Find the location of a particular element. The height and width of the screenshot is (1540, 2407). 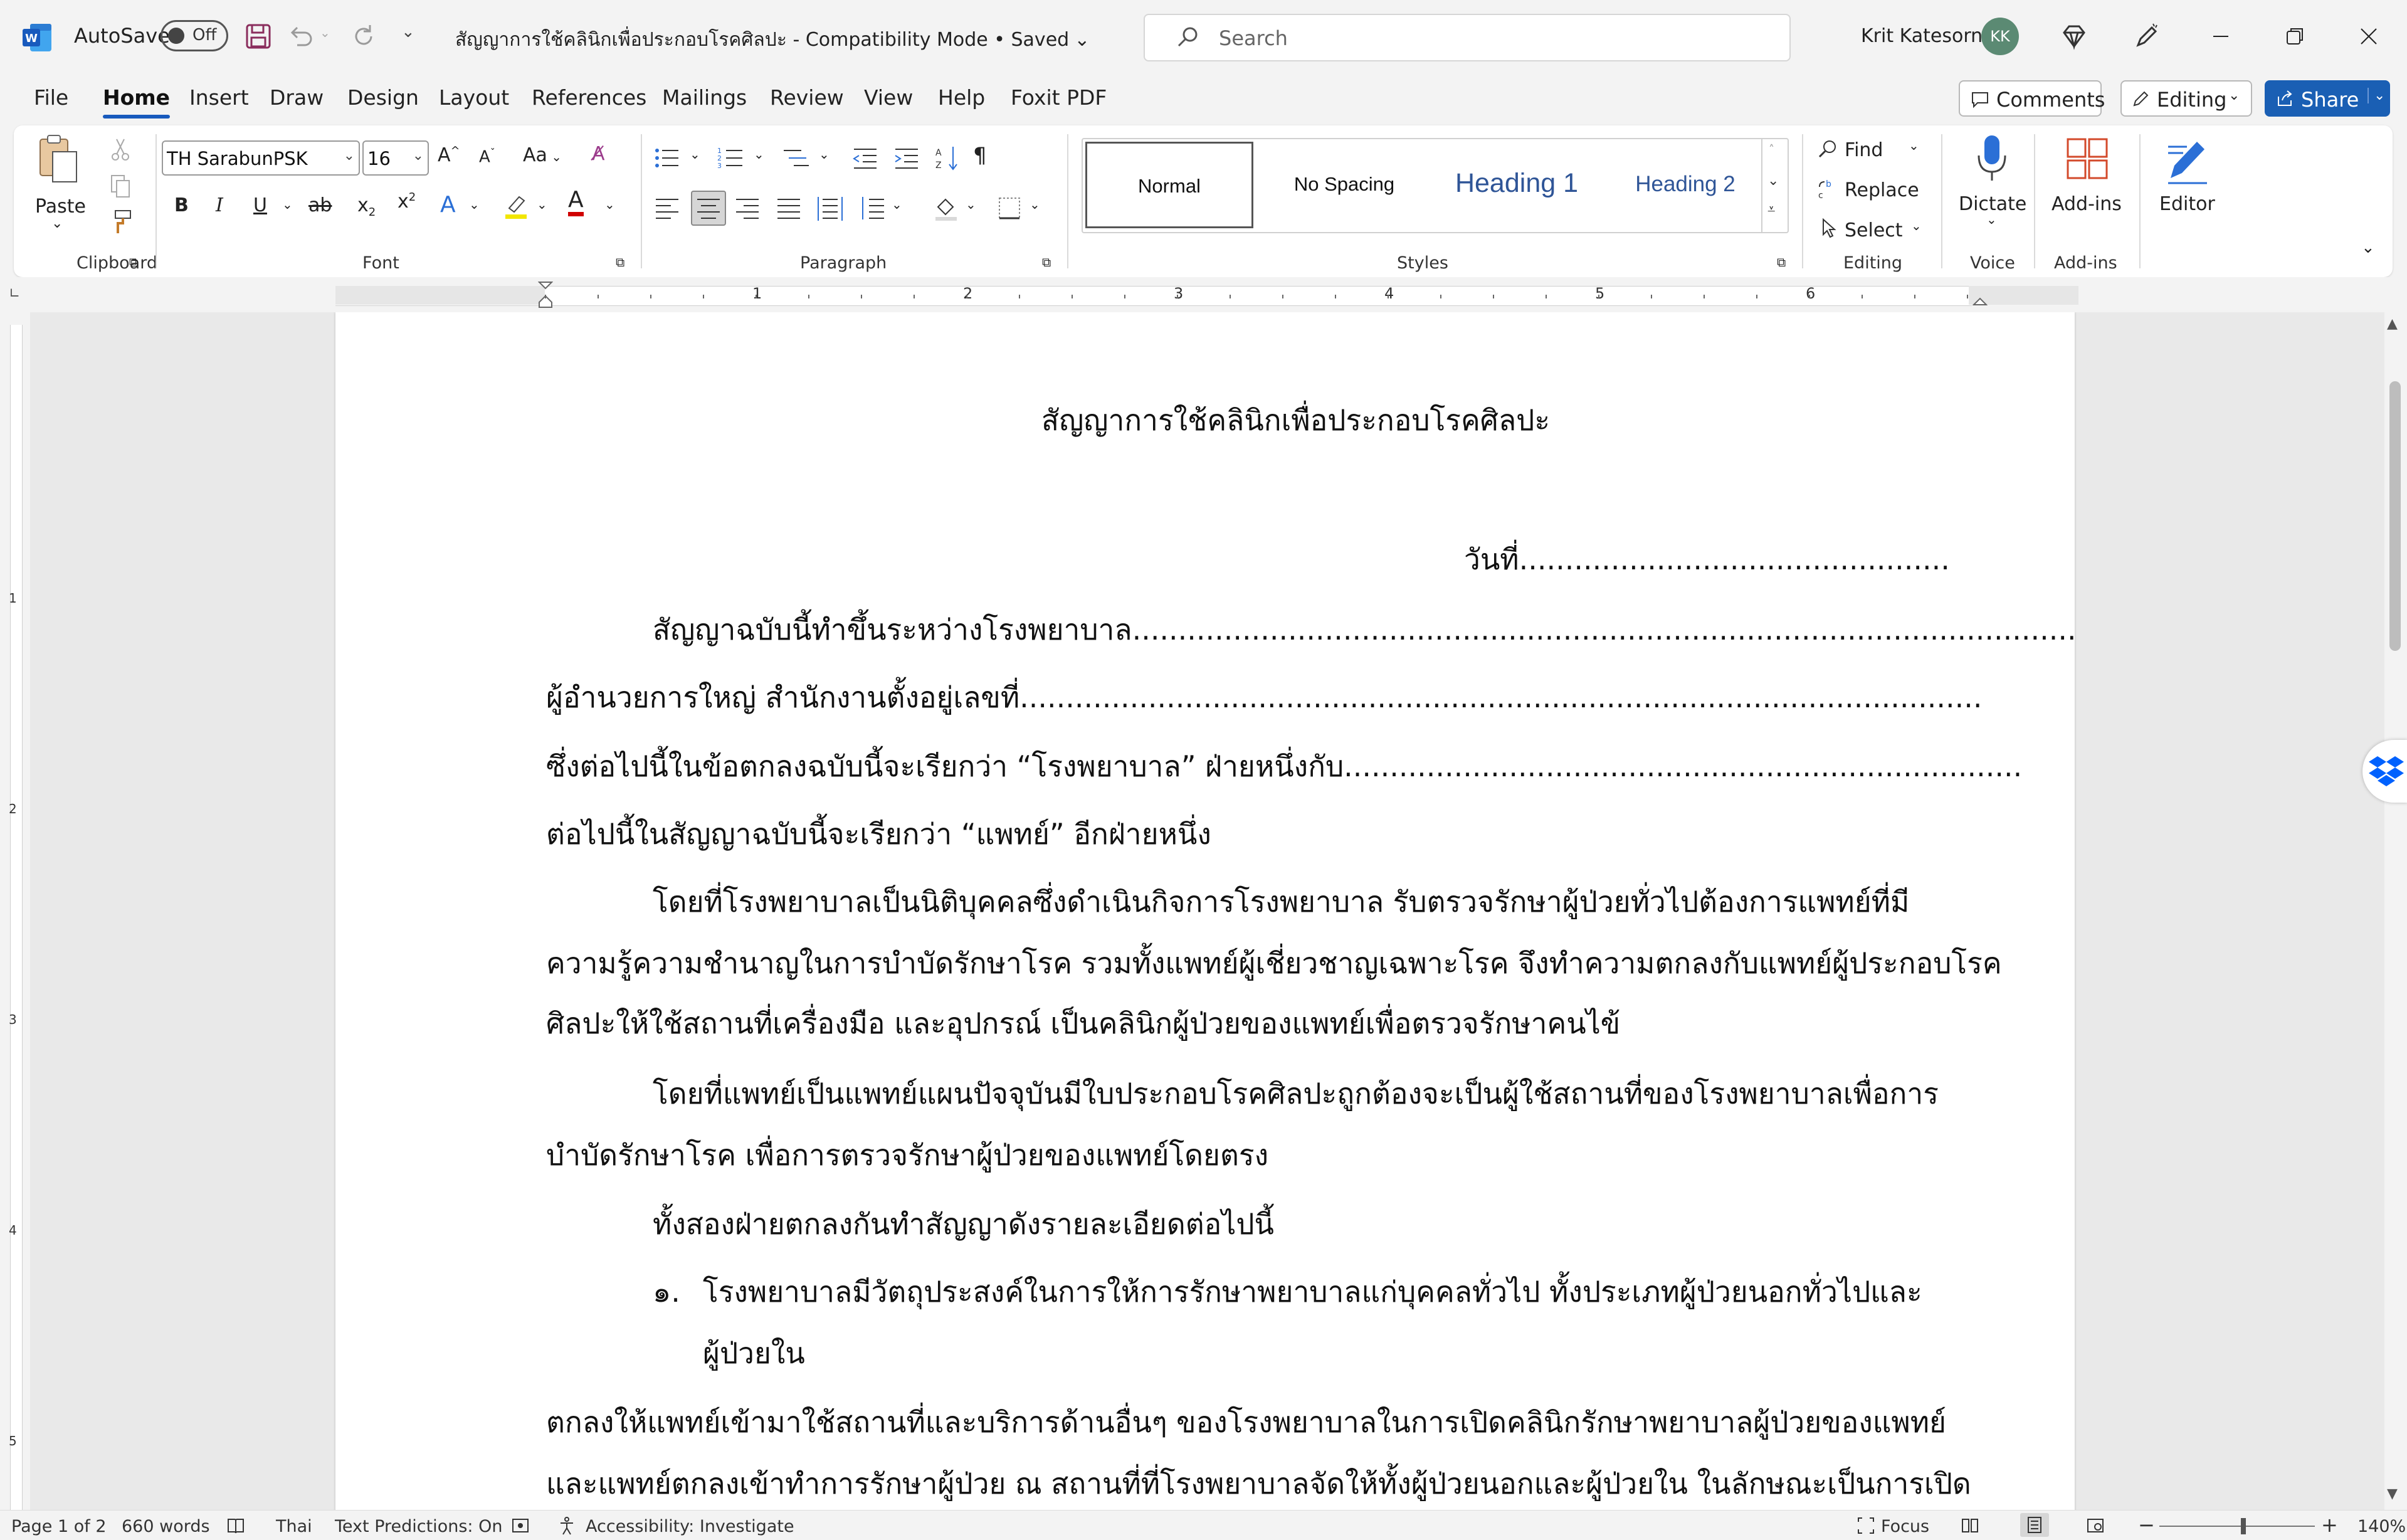

tab-home: Home is located at coordinates (137, 102).